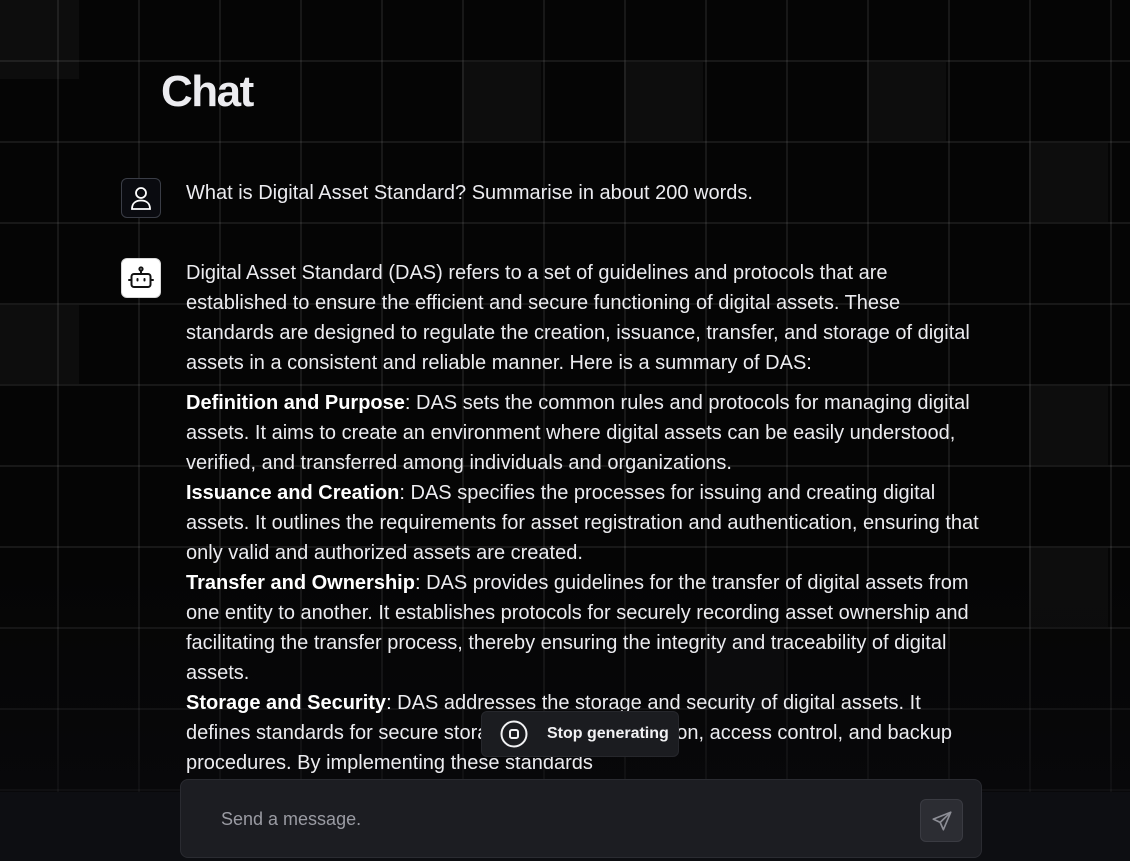  What do you see at coordinates (514, 734) in the screenshot?
I see `stop-circle-icon` at bounding box center [514, 734].